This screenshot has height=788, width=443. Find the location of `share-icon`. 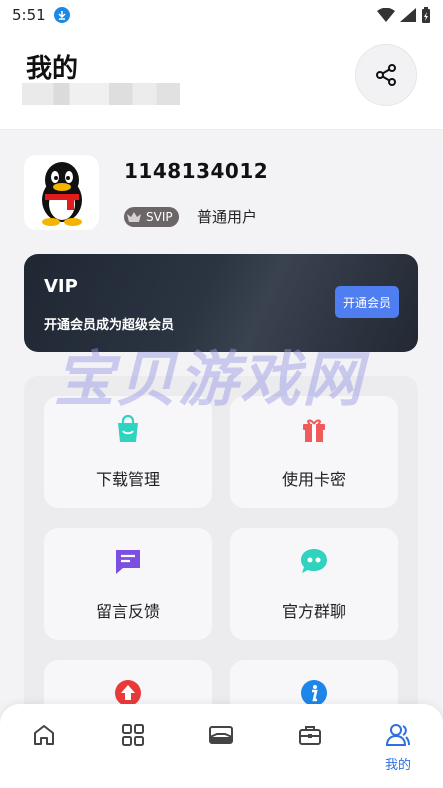

share-icon is located at coordinates (386, 75).